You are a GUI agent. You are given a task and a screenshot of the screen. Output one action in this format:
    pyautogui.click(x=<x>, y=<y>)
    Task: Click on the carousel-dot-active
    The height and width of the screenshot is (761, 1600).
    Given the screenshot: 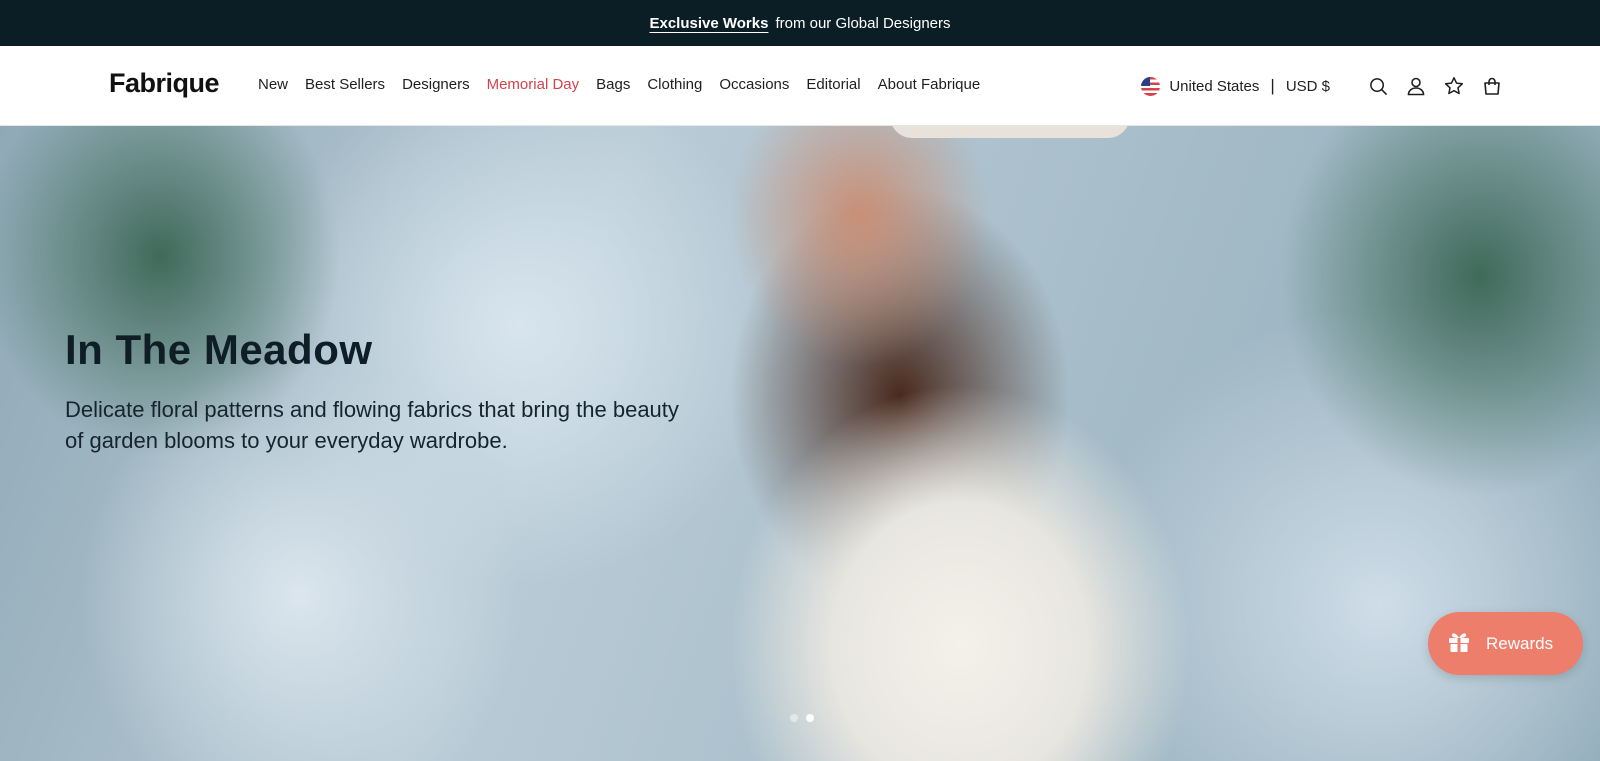 What is the action you would take?
    pyautogui.click(x=810, y=718)
    